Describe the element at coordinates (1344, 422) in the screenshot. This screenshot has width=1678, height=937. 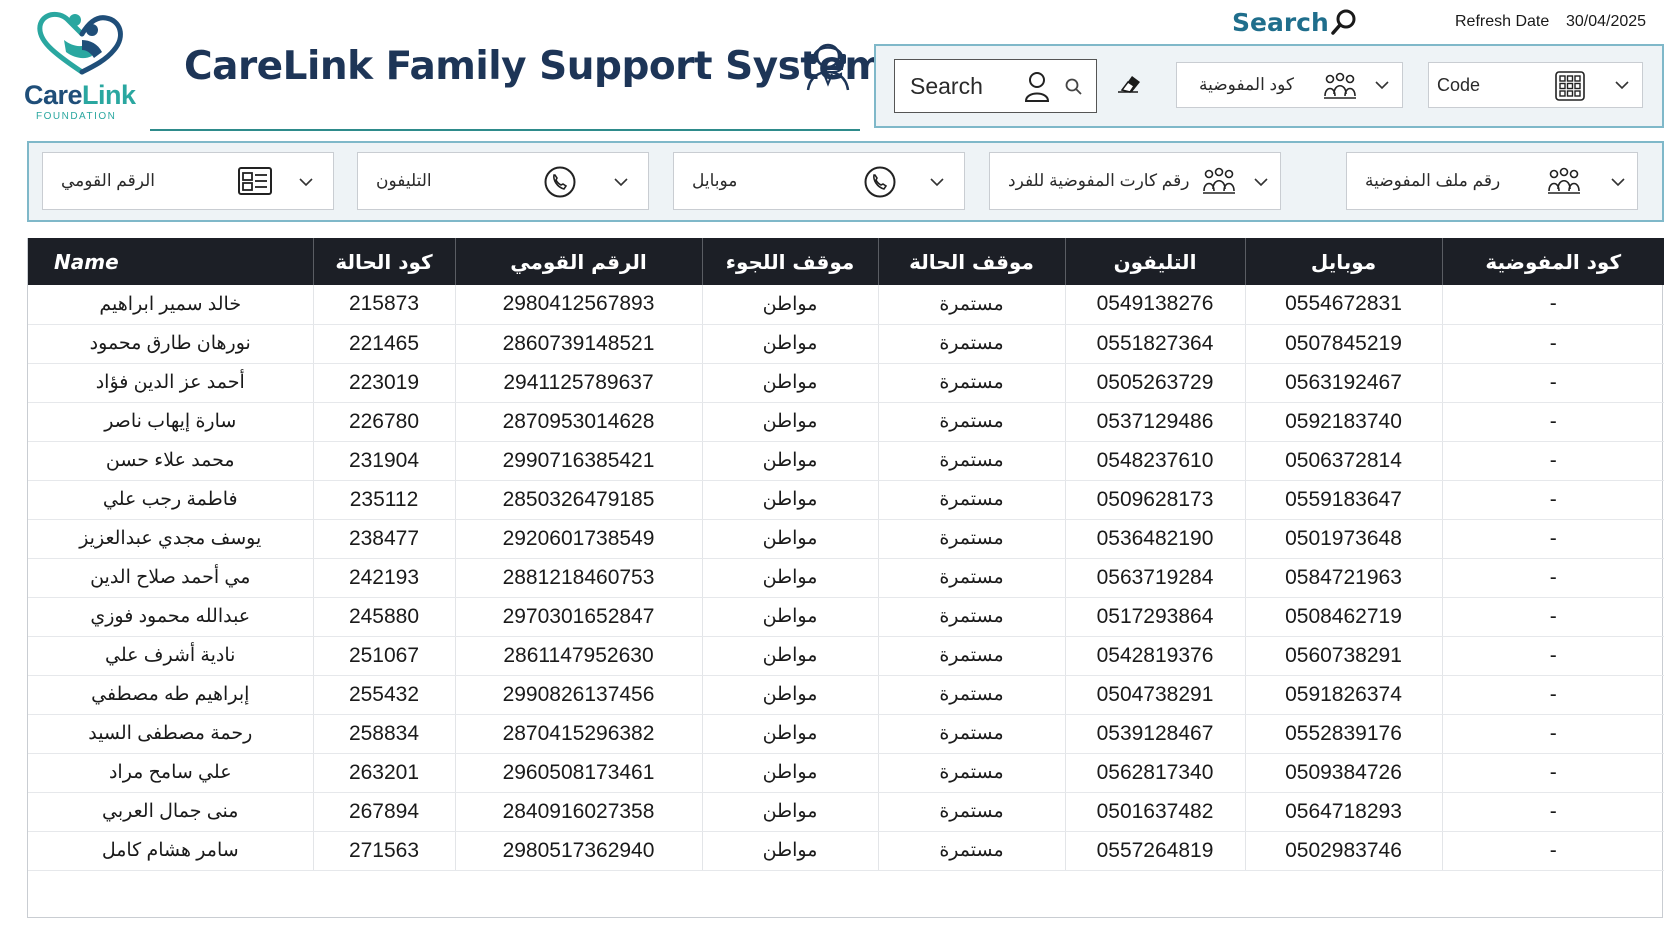
I see `mobile-cell: 0592183740` at that location.